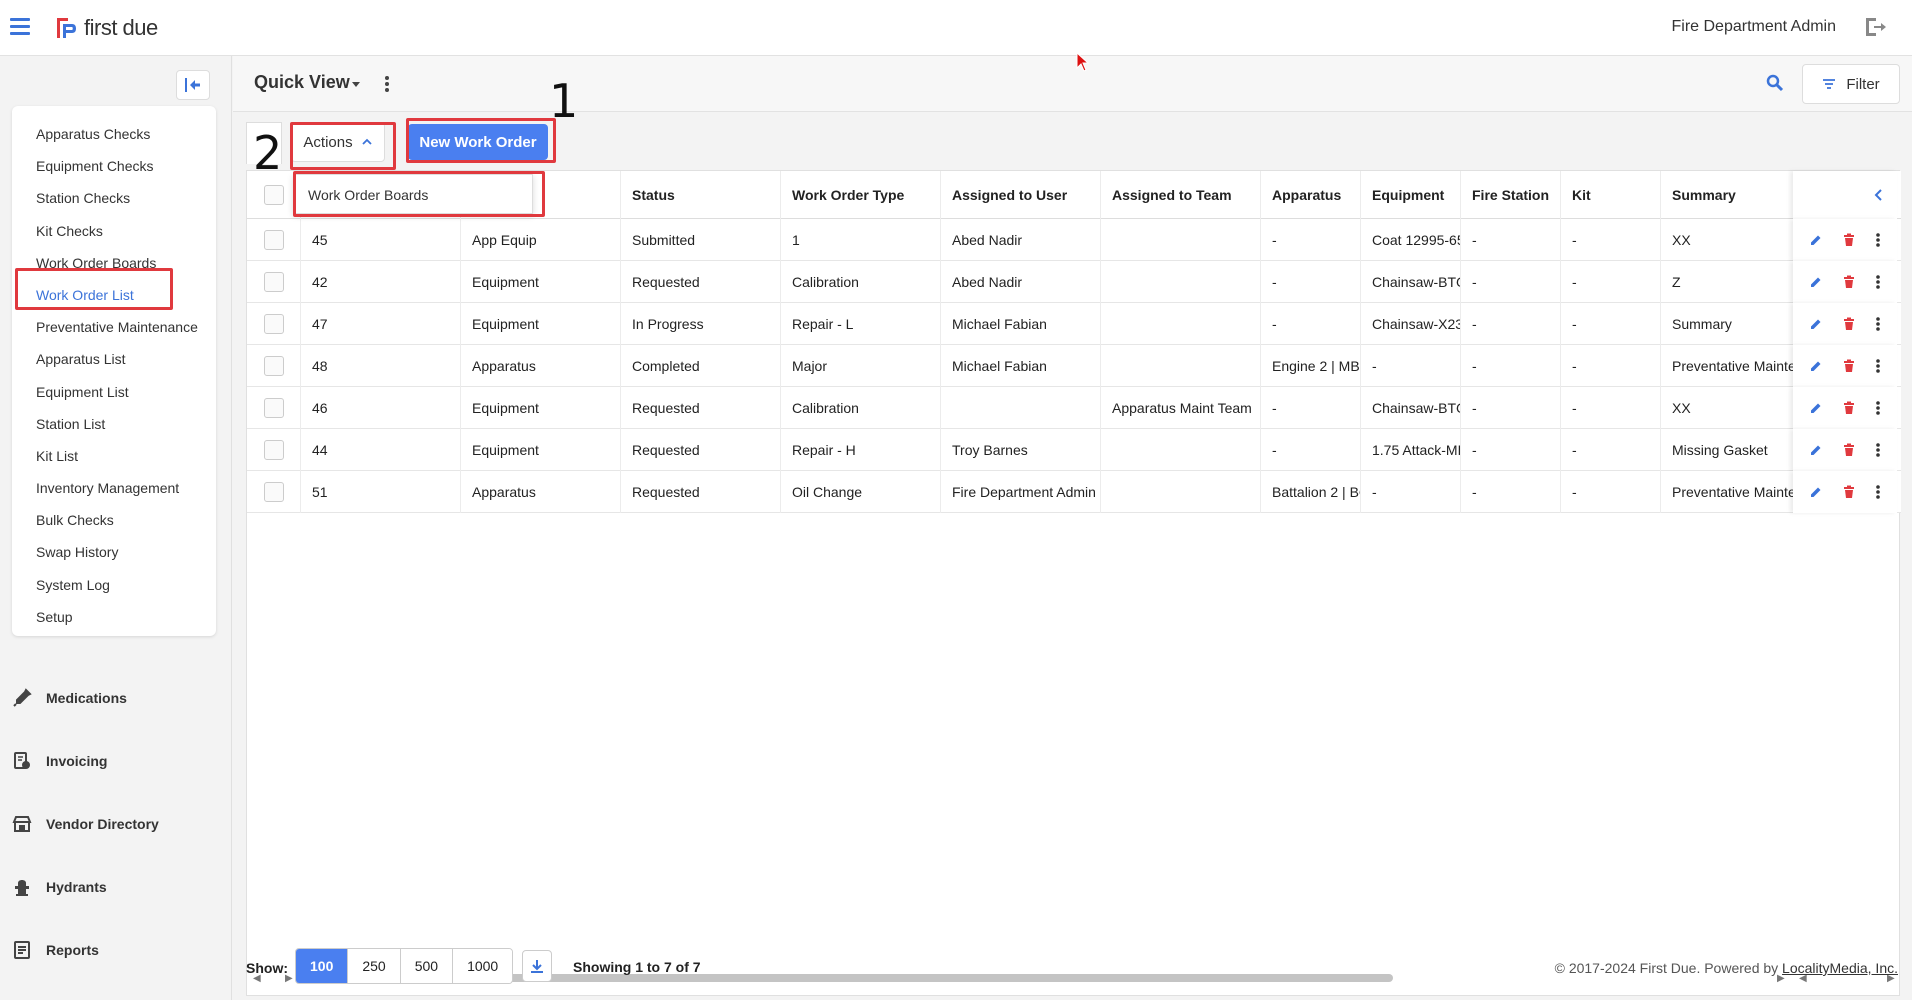 Image resolution: width=1912 pixels, height=1000 pixels. I want to click on user-name: Fire Department Admin, so click(1753, 27).